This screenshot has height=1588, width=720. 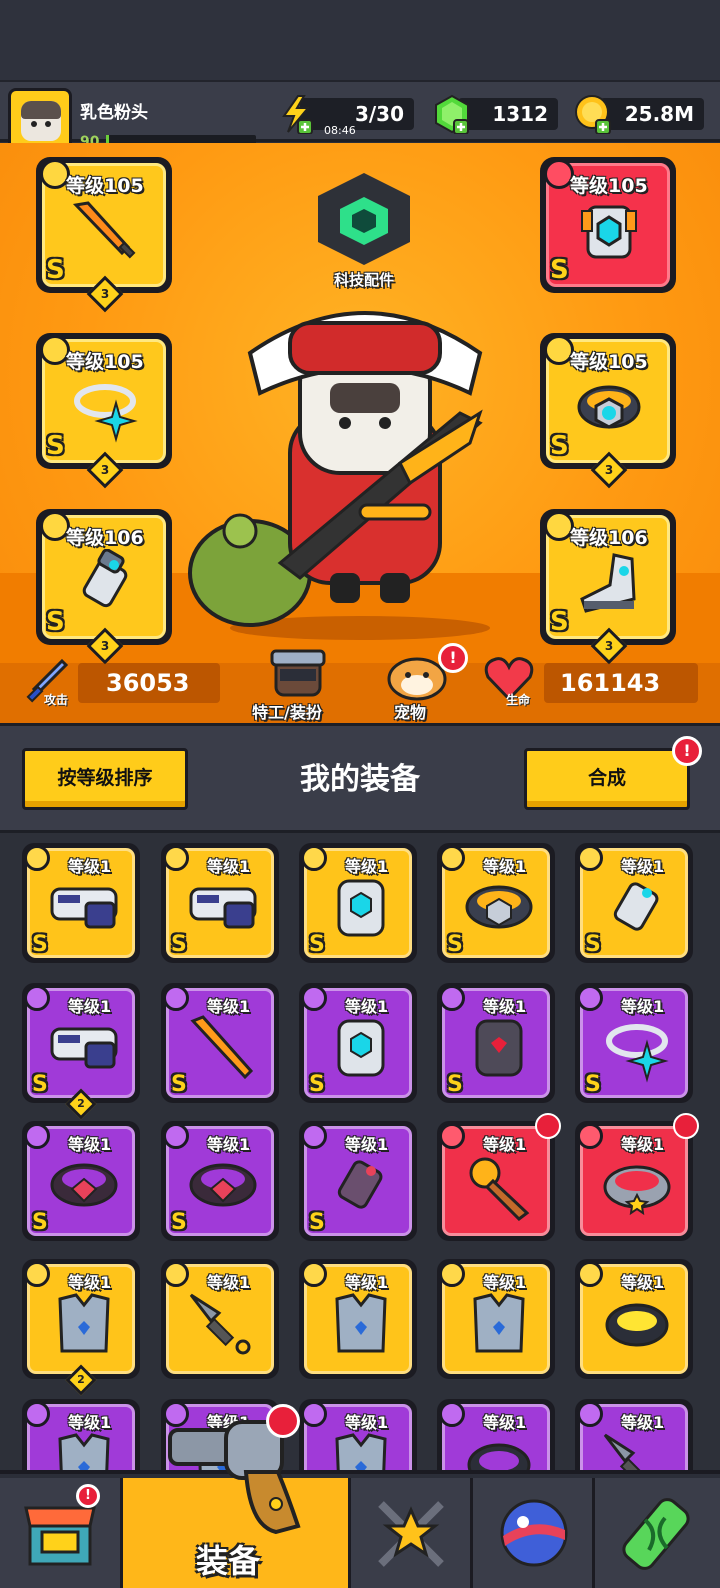 I want to click on inventory-item: 等级1 S 2, so click(x=81, y=1051).